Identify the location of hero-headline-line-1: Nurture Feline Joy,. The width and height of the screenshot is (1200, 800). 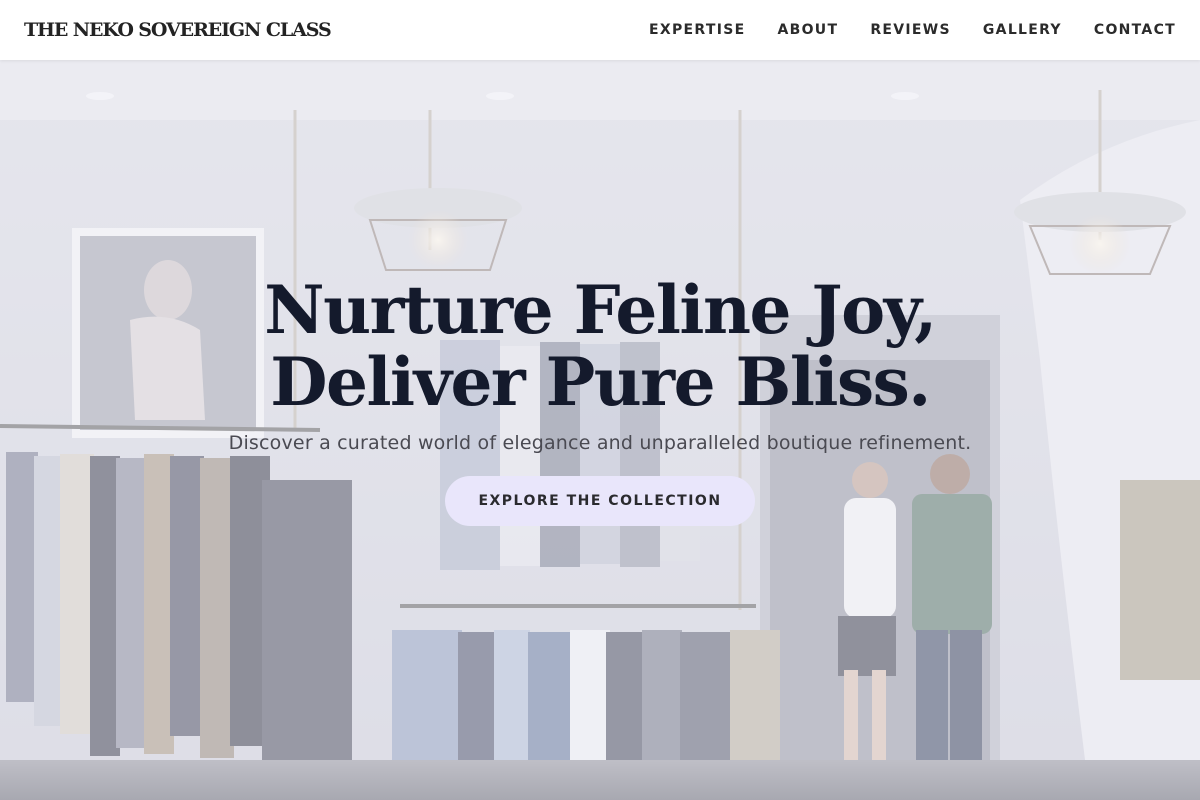
(600, 310).